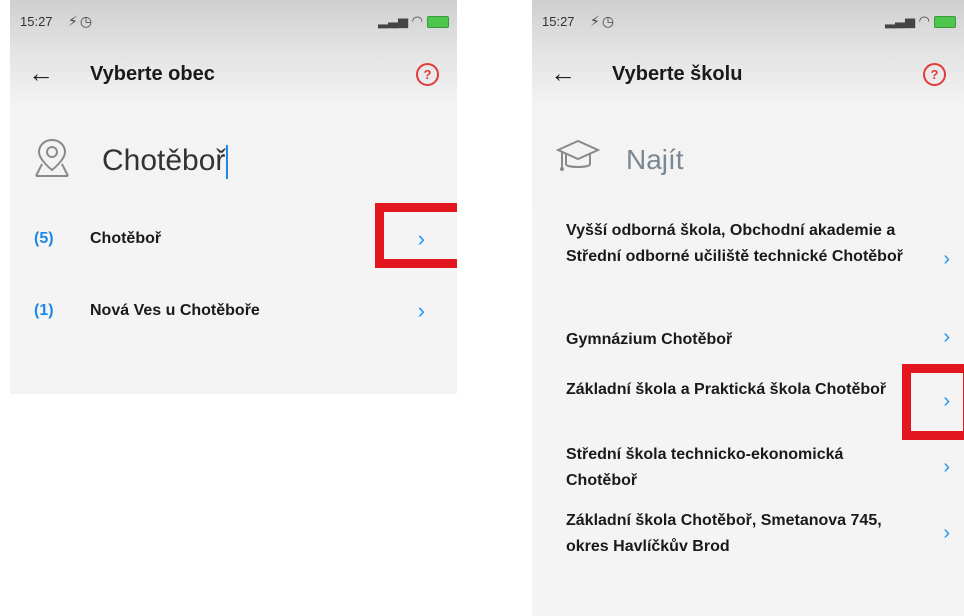  Describe the element at coordinates (649, 339) in the screenshot. I see `school-name: Gymnázium Chotěboř` at that location.